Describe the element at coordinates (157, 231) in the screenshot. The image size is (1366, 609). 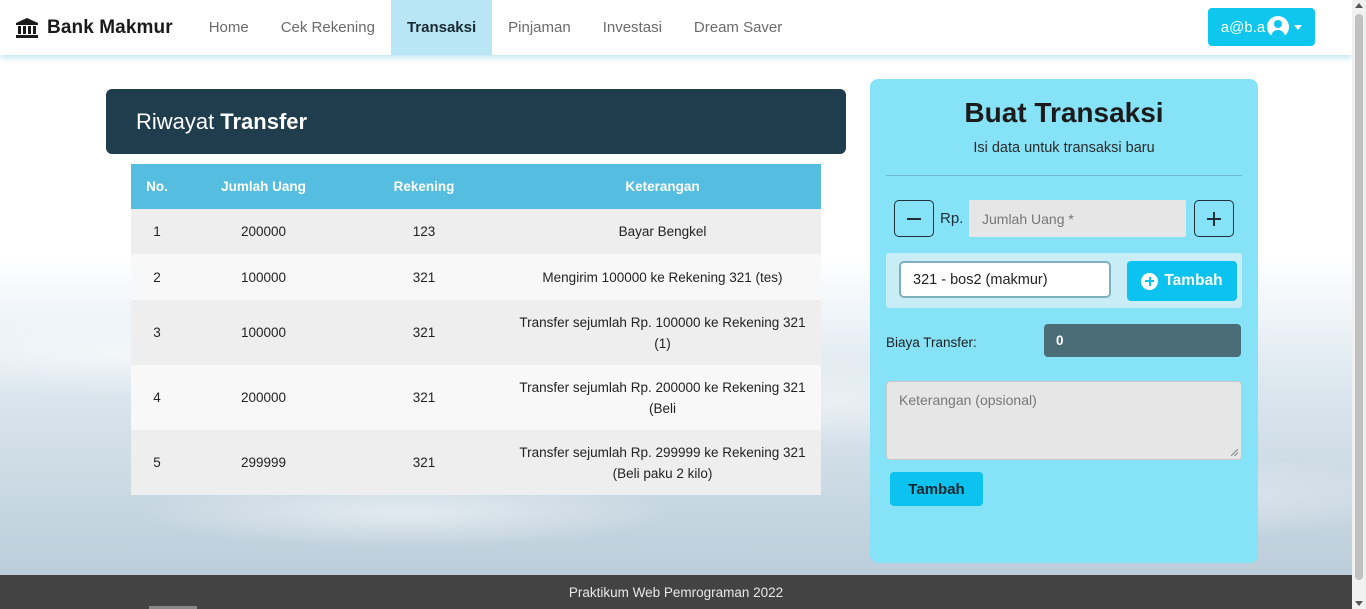
I see `cell-no: 1` at that location.